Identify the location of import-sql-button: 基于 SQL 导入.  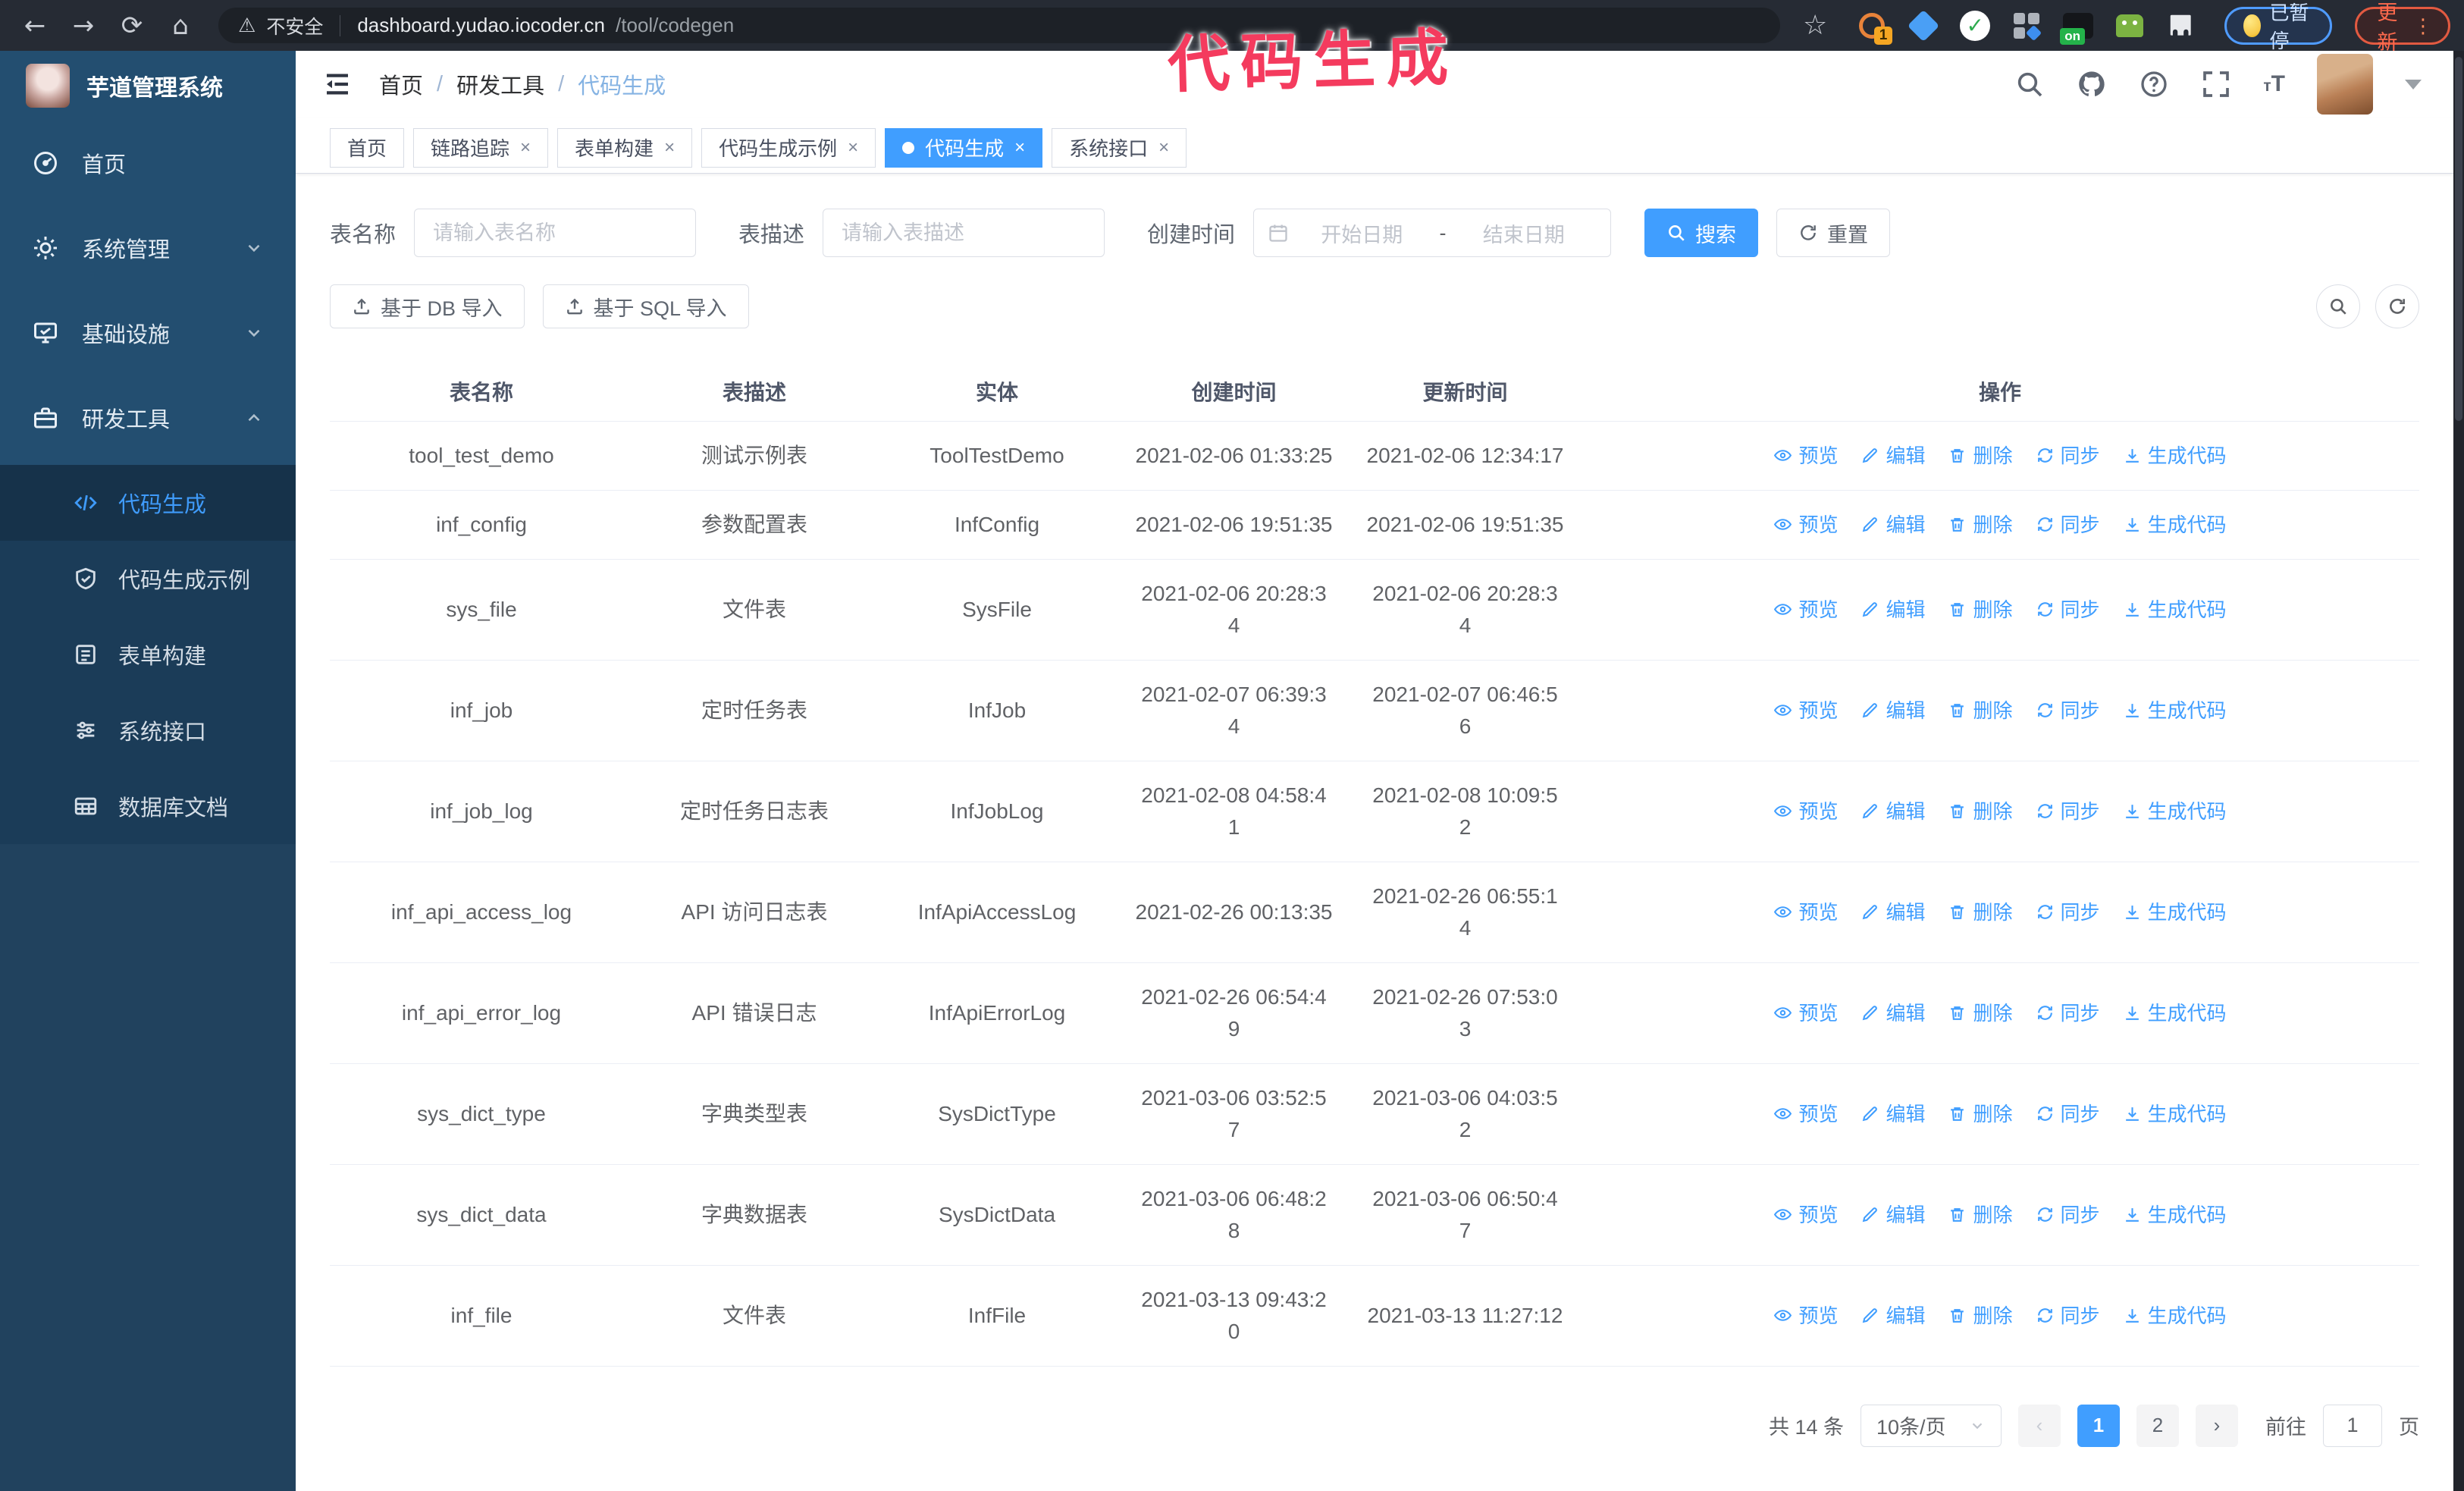
(646, 306).